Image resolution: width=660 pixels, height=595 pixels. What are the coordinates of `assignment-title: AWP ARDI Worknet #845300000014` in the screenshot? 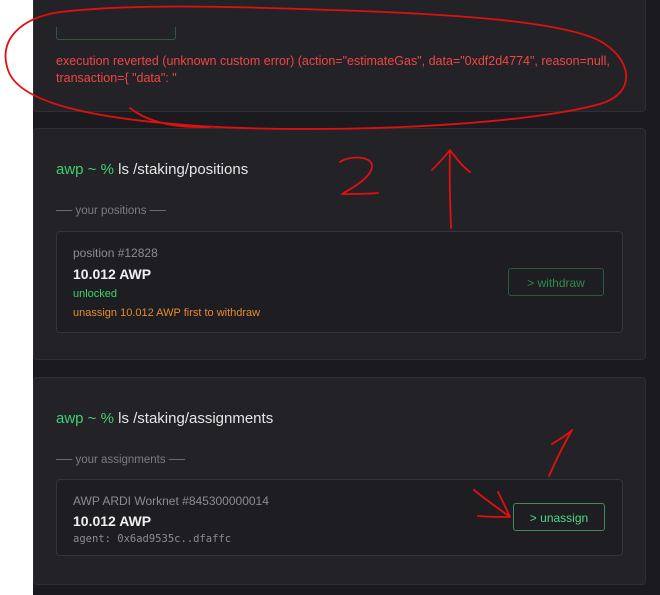 It's located at (171, 501).